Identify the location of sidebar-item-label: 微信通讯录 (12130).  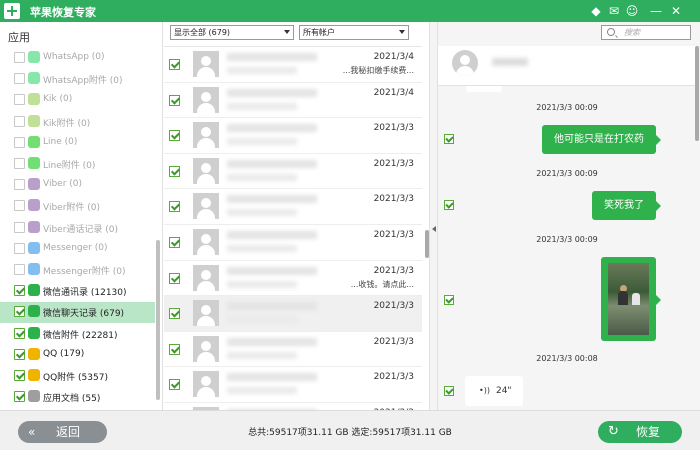
(85, 293).